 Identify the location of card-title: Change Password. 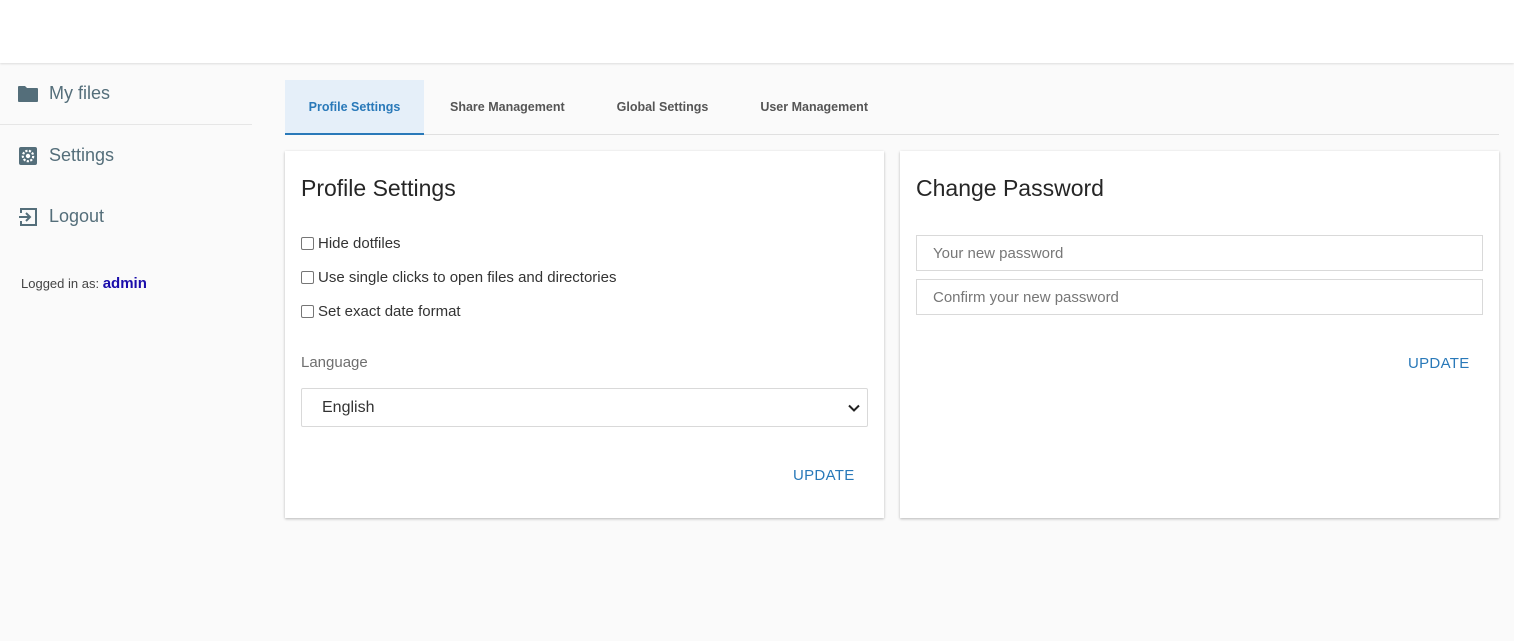
(1010, 188).